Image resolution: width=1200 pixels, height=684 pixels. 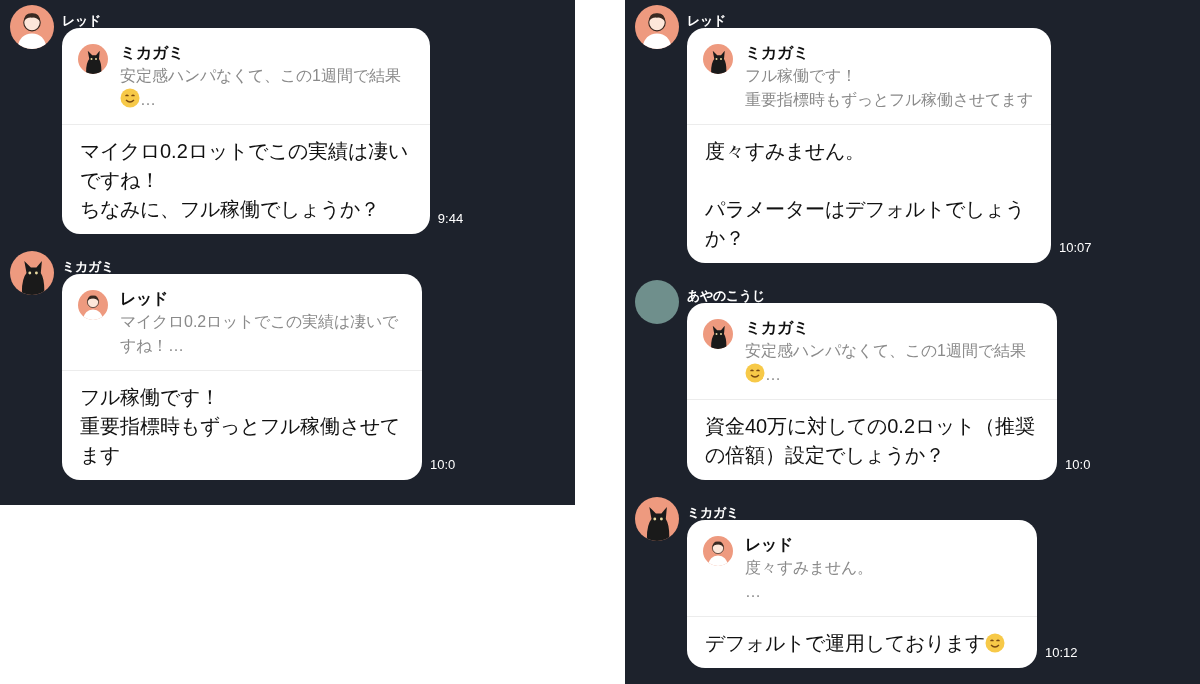 What do you see at coordinates (150, 397) in the screenshot?
I see `message-text: フル稼働です！` at bounding box center [150, 397].